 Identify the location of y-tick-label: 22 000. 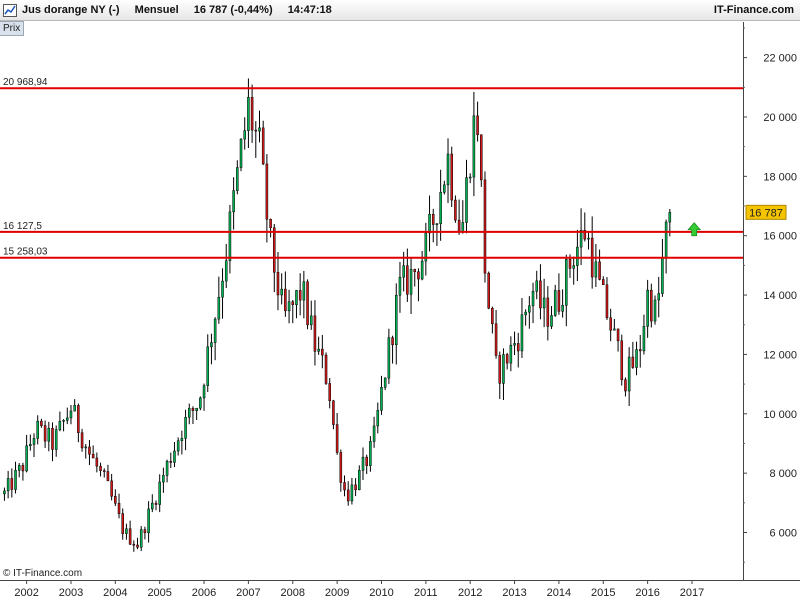
(780, 59).